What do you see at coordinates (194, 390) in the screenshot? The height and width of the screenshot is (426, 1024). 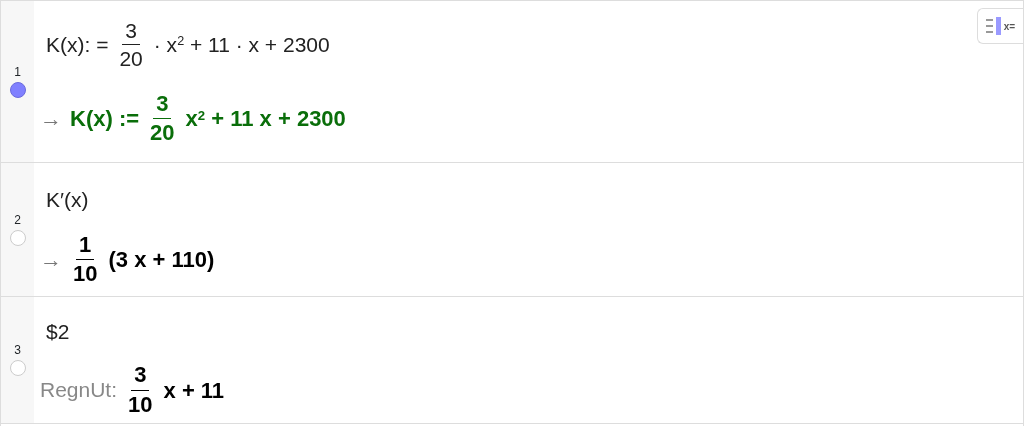 I see `math-text: x + 11` at bounding box center [194, 390].